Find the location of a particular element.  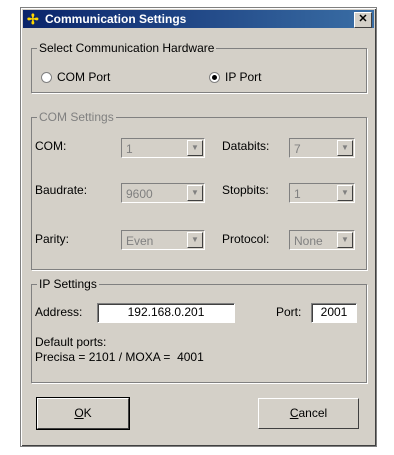

databits-label: Databits: is located at coordinates (246, 146).